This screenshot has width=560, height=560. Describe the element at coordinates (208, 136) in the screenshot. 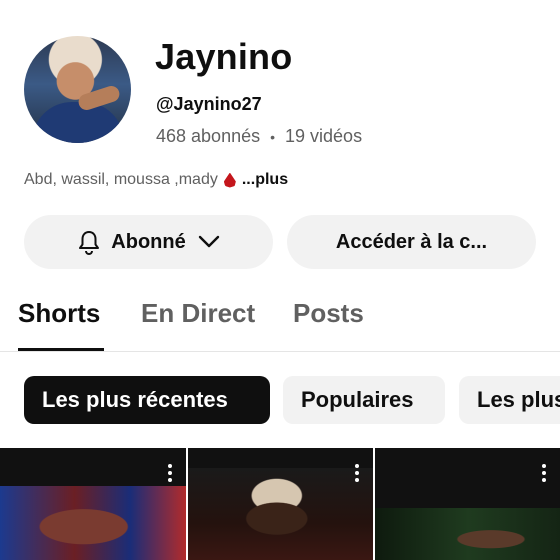

I see `subscriber-count: 468 abonnés` at that location.